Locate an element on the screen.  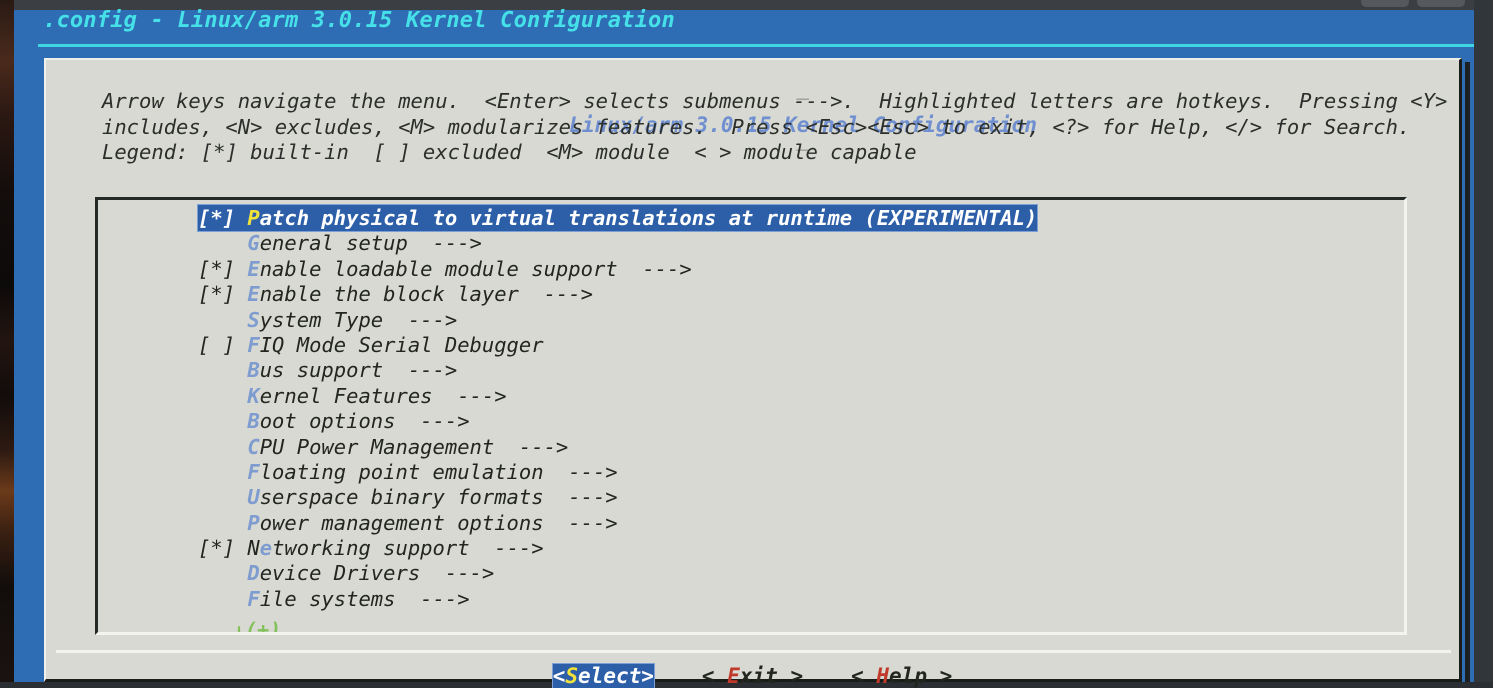
button-bar: <Select> < Exit > < Help > is located at coordinates (752, 676).